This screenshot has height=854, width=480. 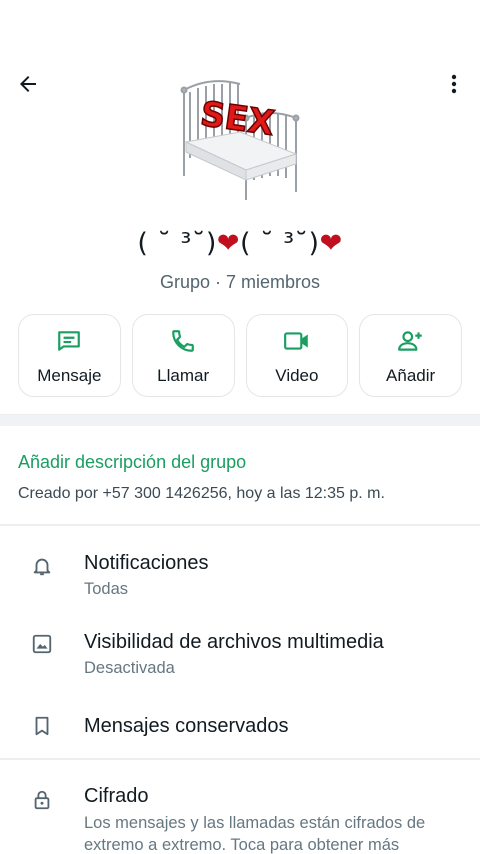 I want to click on add-member-button: Añadir, so click(x=410, y=355).